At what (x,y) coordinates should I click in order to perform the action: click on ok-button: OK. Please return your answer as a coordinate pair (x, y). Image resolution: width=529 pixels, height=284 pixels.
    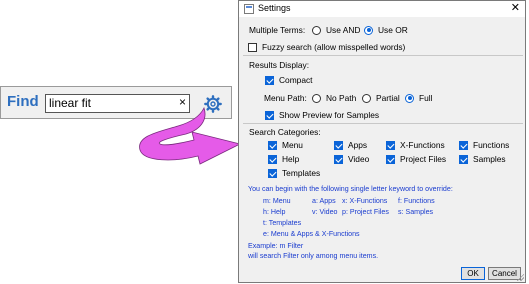
    Looking at the image, I should click on (473, 273).